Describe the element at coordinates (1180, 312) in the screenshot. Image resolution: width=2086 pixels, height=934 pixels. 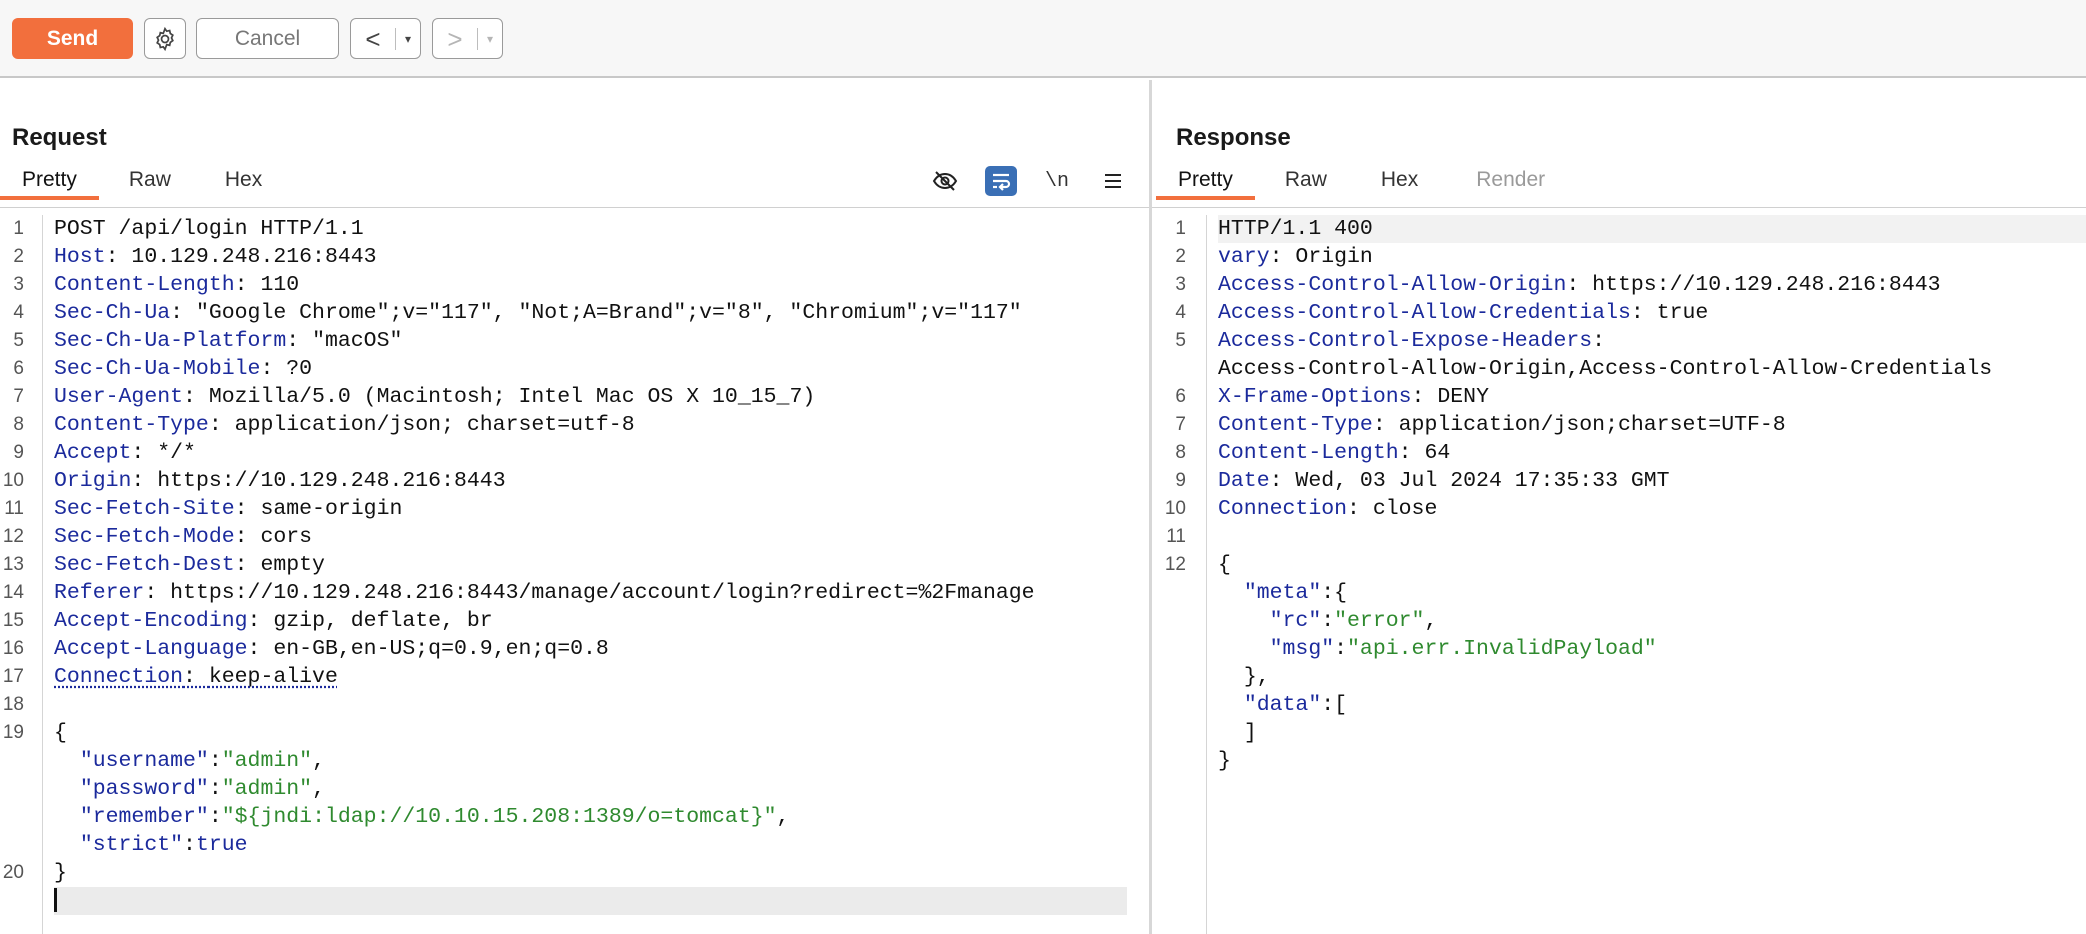
I see `line-number: 4` at that location.